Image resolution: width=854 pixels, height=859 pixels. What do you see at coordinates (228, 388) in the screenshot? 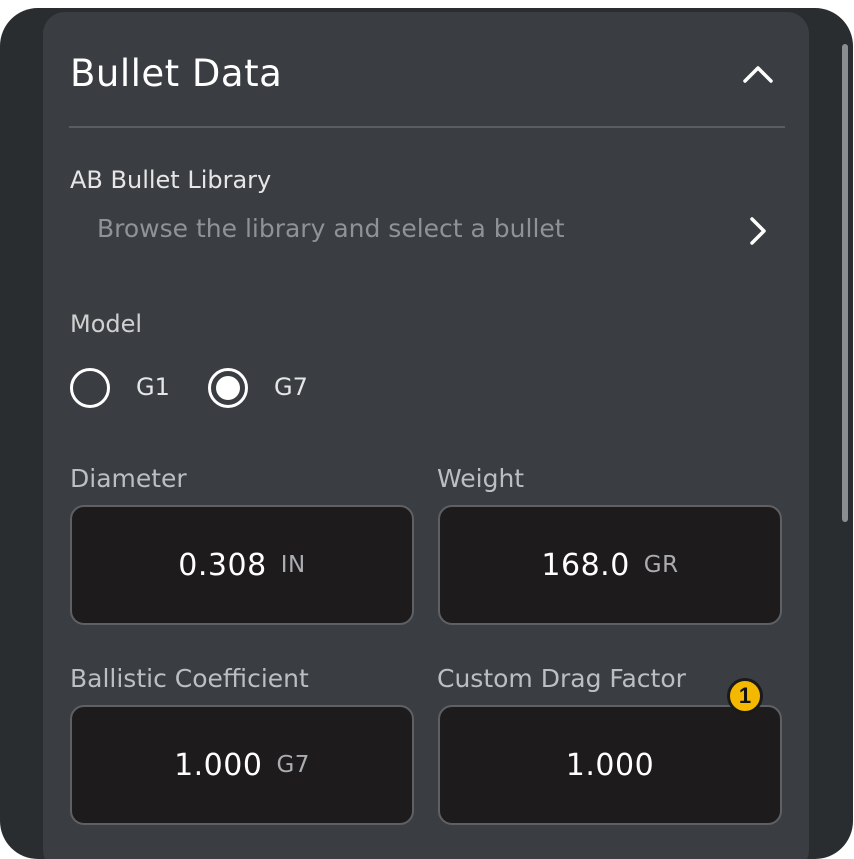
I see `radio-g7` at bounding box center [228, 388].